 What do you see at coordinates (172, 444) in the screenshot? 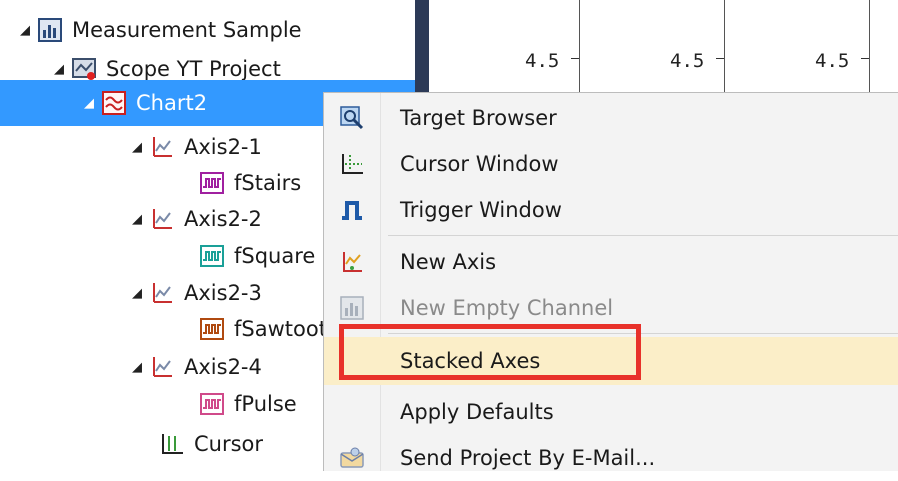
I see `cursor-icon` at bounding box center [172, 444].